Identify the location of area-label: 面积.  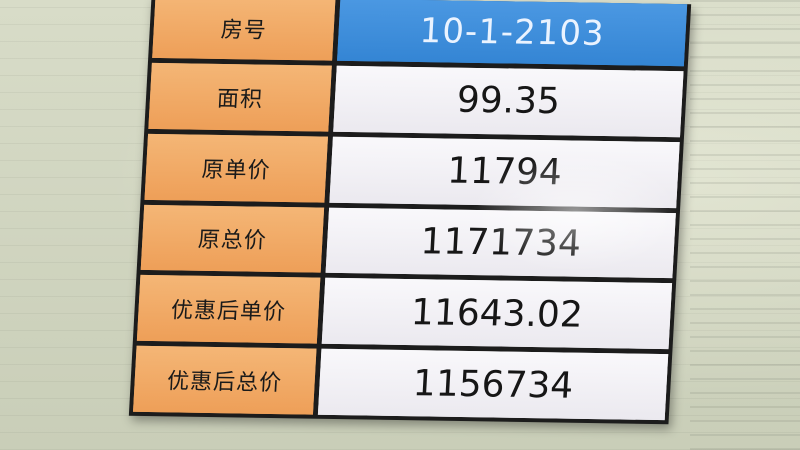
(240, 97).